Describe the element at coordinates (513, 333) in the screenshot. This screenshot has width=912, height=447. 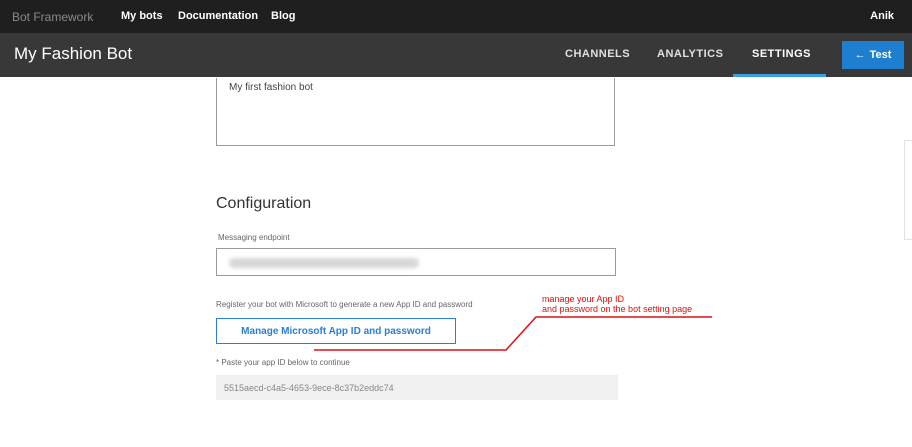
I see `annotation-pointer-line` at that location.